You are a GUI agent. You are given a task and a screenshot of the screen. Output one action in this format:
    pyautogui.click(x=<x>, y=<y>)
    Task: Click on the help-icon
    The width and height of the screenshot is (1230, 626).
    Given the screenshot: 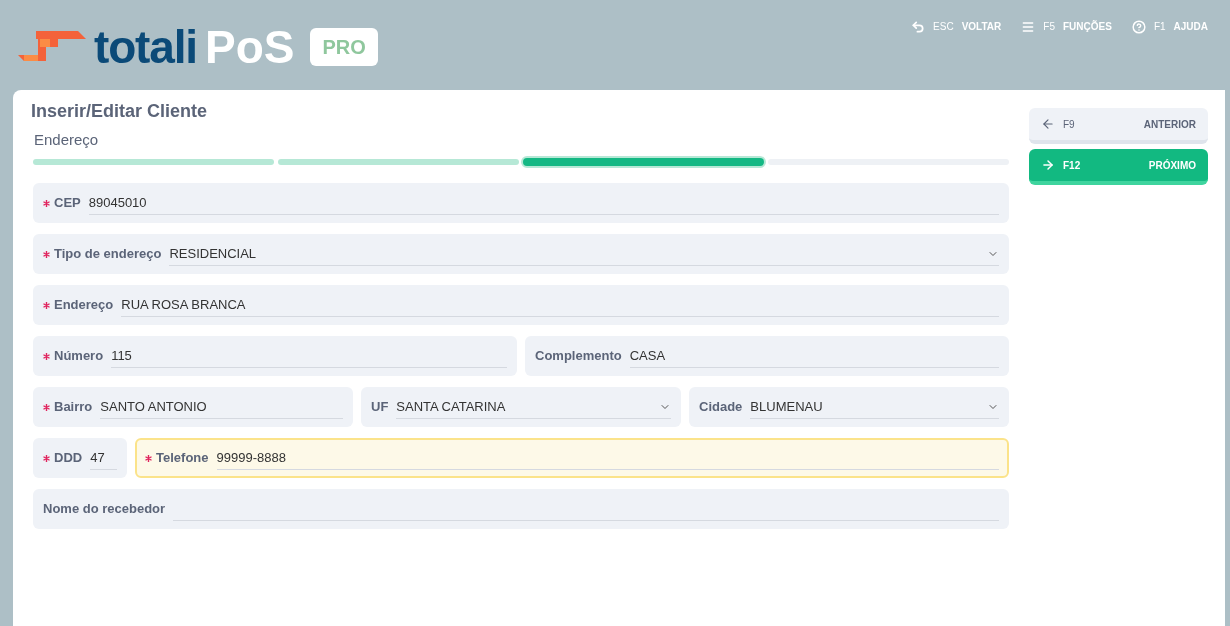 What is the action you would take?
    pyautogui.click(x=1138, y=26)
    